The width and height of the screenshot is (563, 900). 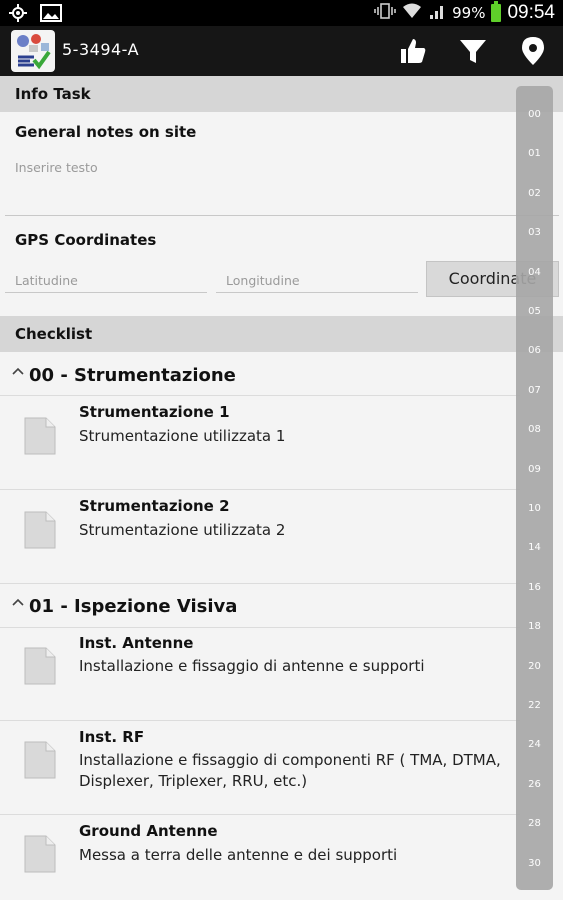 What do you see at coordinates (534, 705) in the screenshot?
I see `index-entry: 22` at bounding box center [534, 705].